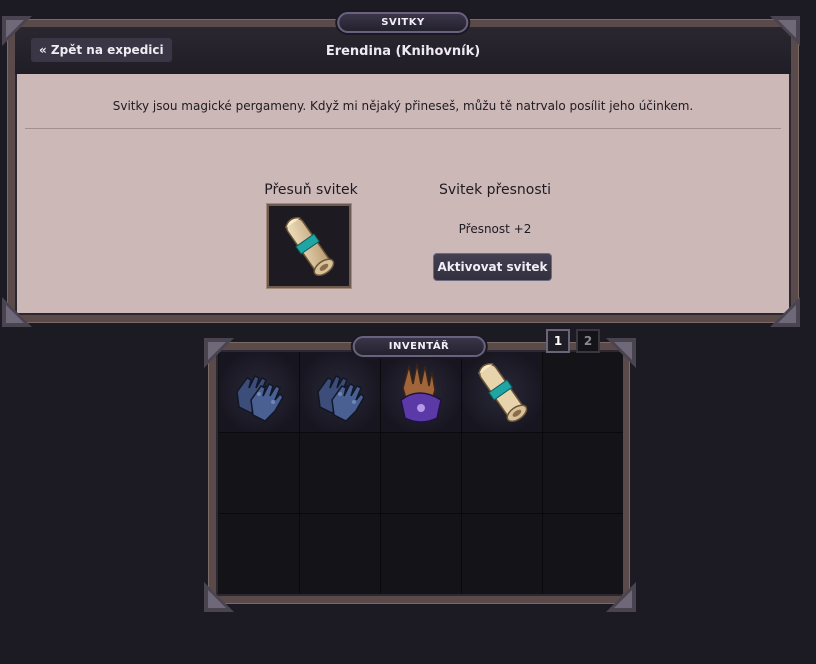 This screenshot has height=664, width=816. I want to click on scroll-effect: Přesnost +2, so click(495, 229).